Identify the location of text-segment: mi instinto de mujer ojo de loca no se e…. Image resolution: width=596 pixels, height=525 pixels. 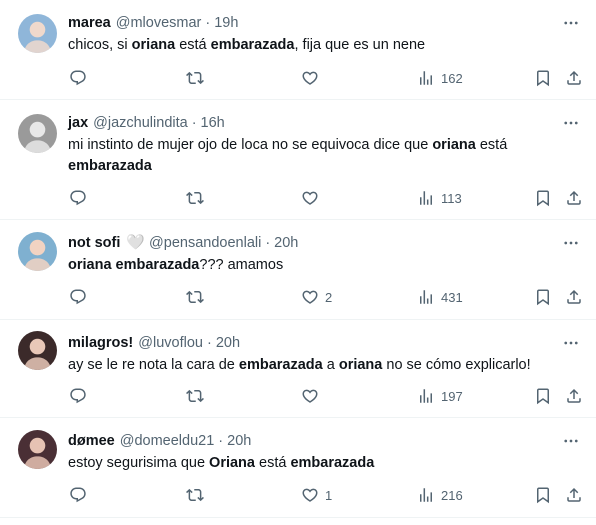
(250, 145).